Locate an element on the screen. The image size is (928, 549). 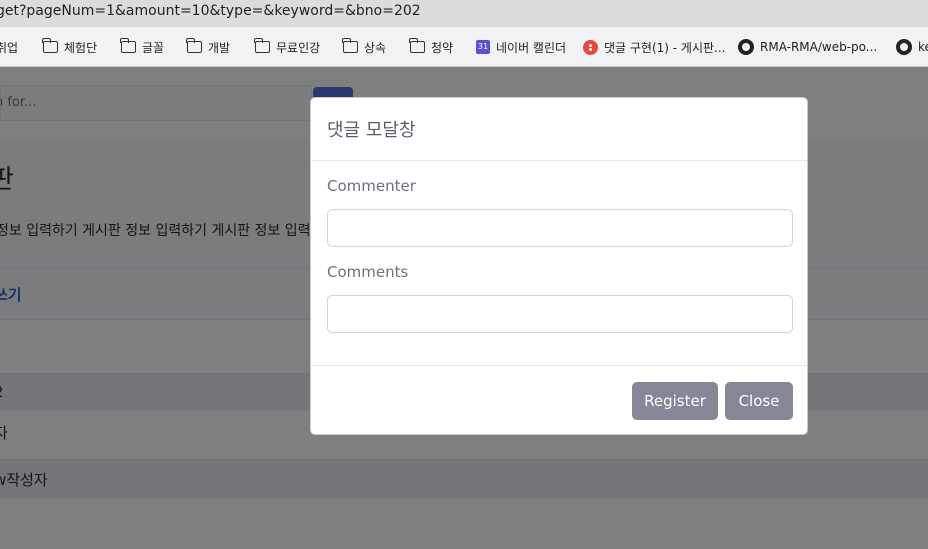
bookmark-label: 네이버 캘린더 is located at coordinates (531, 47).